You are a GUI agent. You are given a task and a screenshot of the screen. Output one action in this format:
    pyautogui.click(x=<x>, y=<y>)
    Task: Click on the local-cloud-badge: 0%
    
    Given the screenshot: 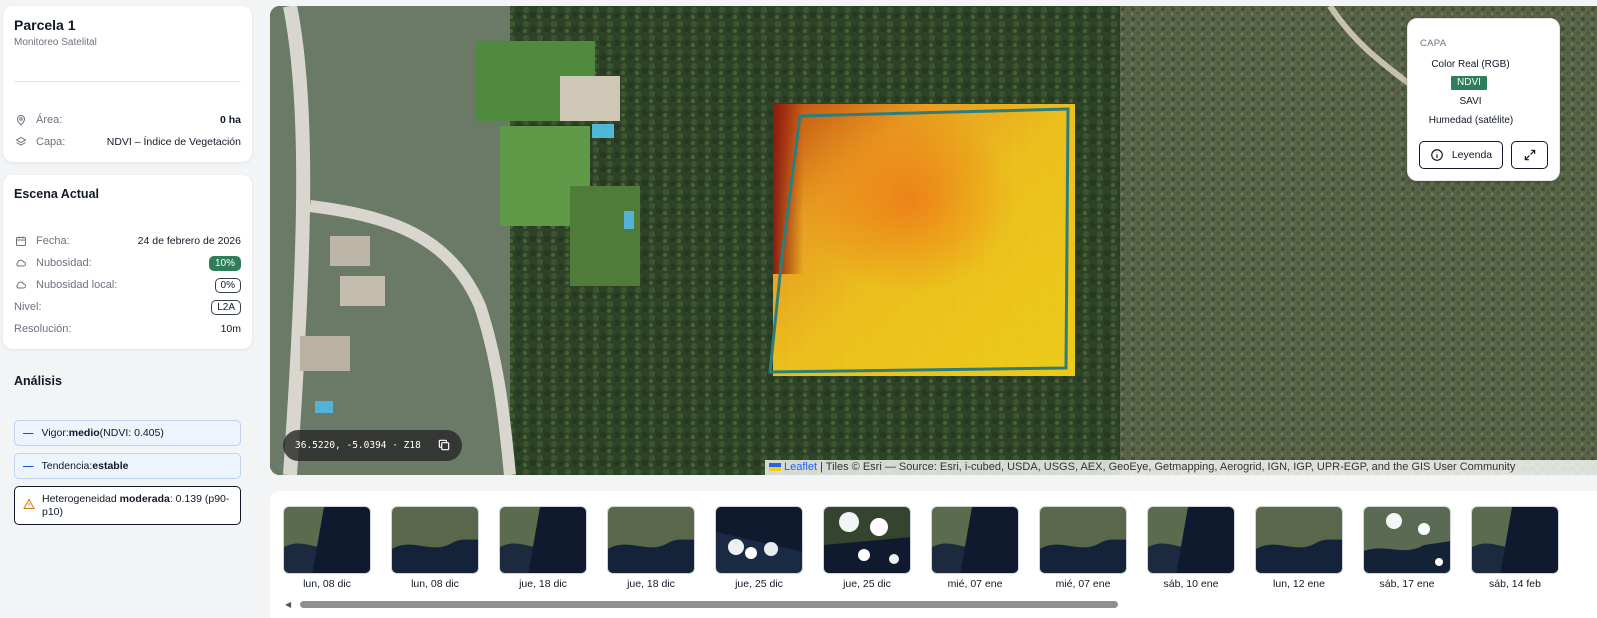 What is the action you would take?
    pyautogui.click(x=227, y=285)
    